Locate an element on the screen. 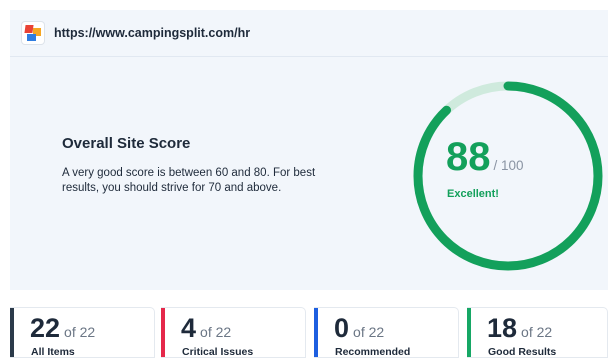 The image size is (608, 358). site-url: https://www.campingsplit.com/hr is located at coordinates (152, 33).